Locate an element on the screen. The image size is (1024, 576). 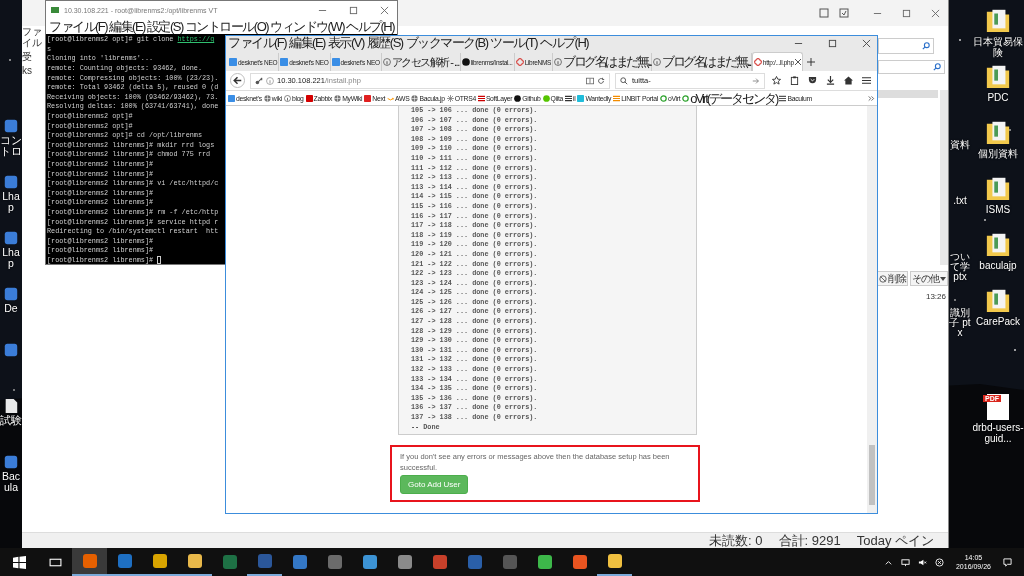
pane-item: ファイル is located at coordinates (33, 37).